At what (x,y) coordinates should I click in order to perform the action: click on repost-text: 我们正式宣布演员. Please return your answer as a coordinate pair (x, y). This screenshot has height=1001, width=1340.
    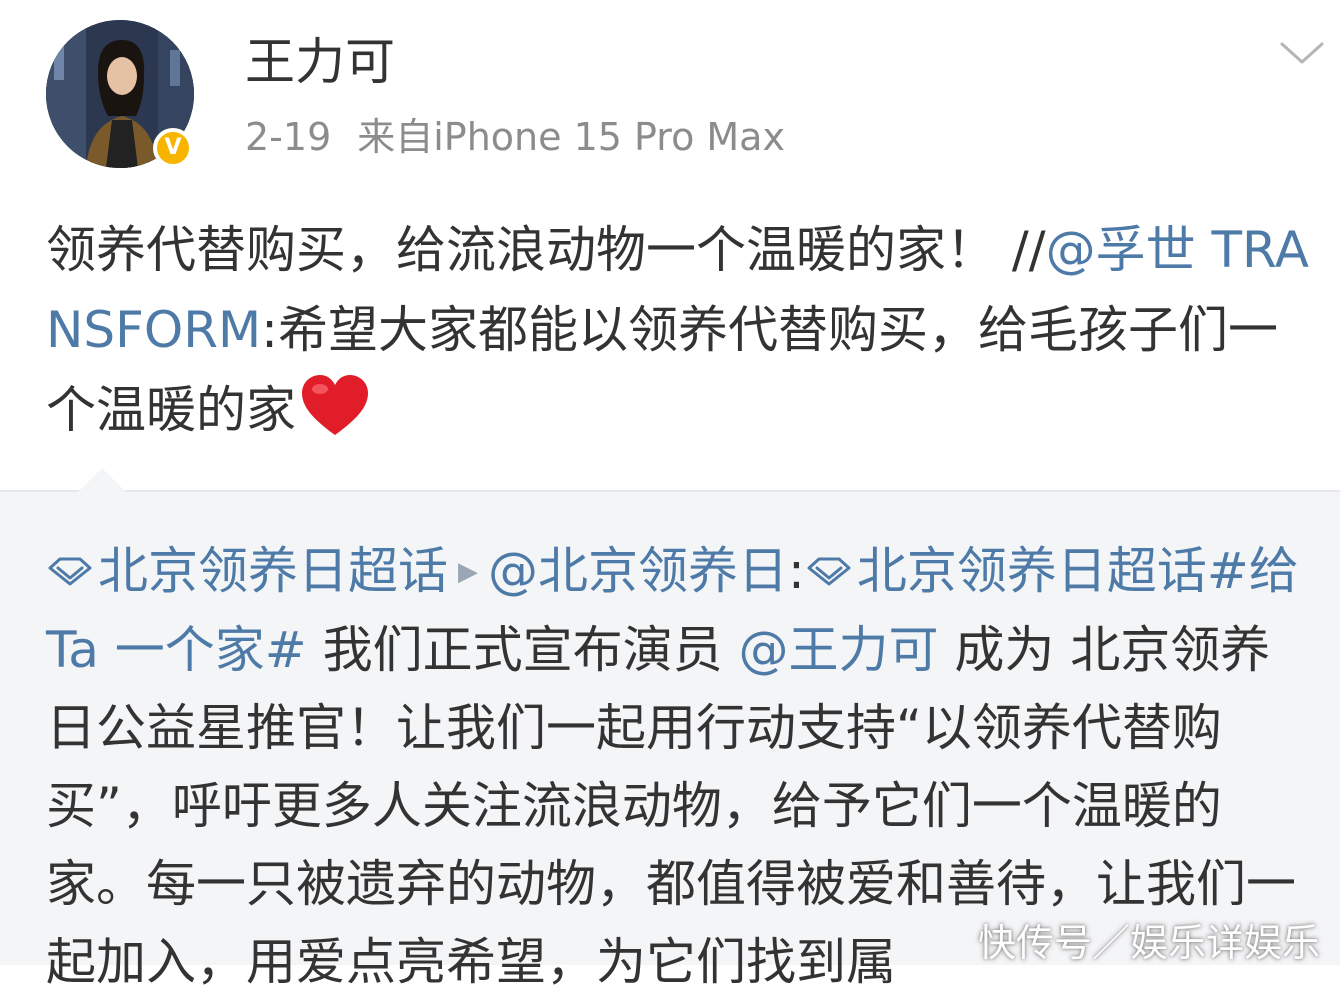
    Looking at the image, I should click on (522, 650).